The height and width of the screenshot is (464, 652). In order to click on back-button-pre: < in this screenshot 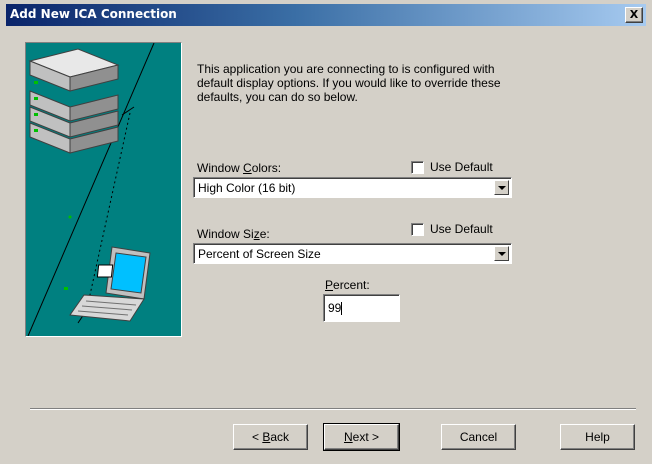, I will do `click(257, 437)`.